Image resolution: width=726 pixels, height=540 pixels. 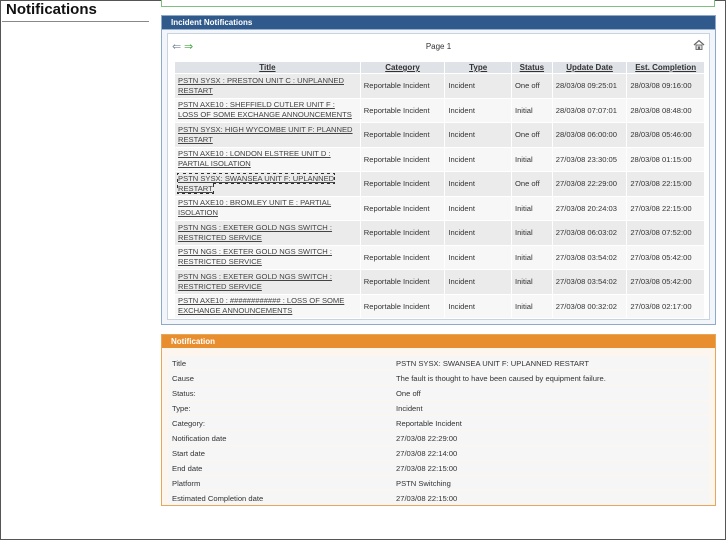 I want to click on incident-est-completion: 27/03/08 05:42:00, so click(x=665, y=257).